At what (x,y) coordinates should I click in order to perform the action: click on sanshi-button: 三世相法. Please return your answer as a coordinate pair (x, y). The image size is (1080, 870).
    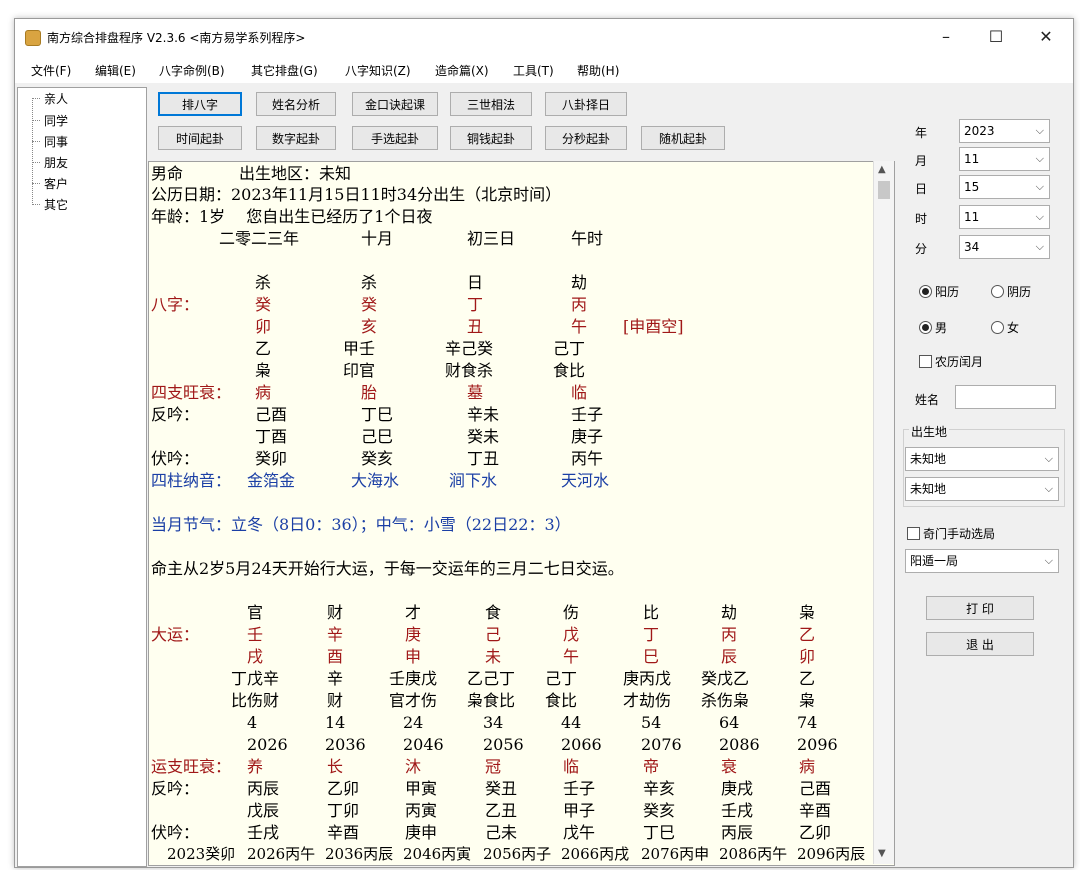
    Looking at the image, I should click on (491, 104).